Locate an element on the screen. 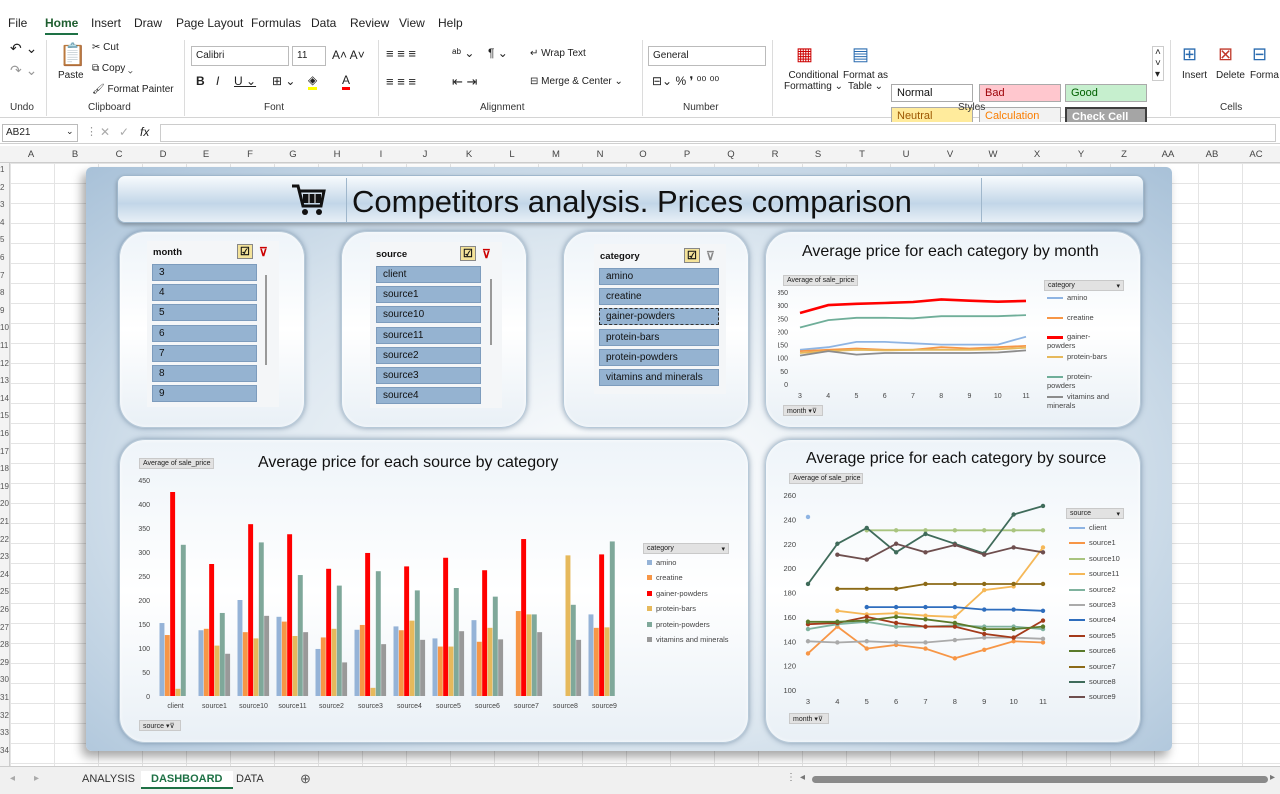  ribbon-tab-review: Review is located at coordinates (369, 23).